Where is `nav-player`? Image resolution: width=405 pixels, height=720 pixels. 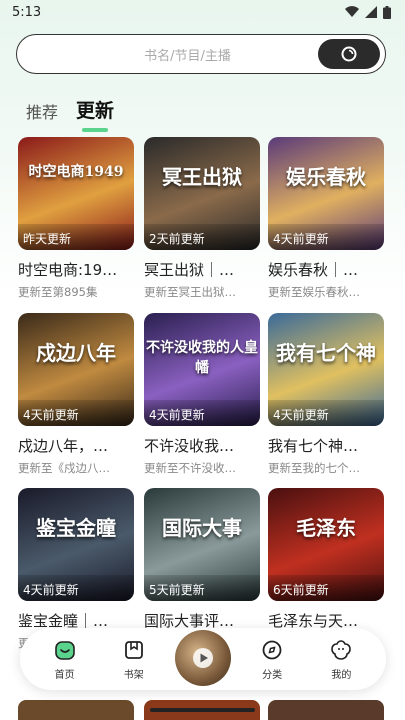 nav-player is located at coordinates (202, 658).